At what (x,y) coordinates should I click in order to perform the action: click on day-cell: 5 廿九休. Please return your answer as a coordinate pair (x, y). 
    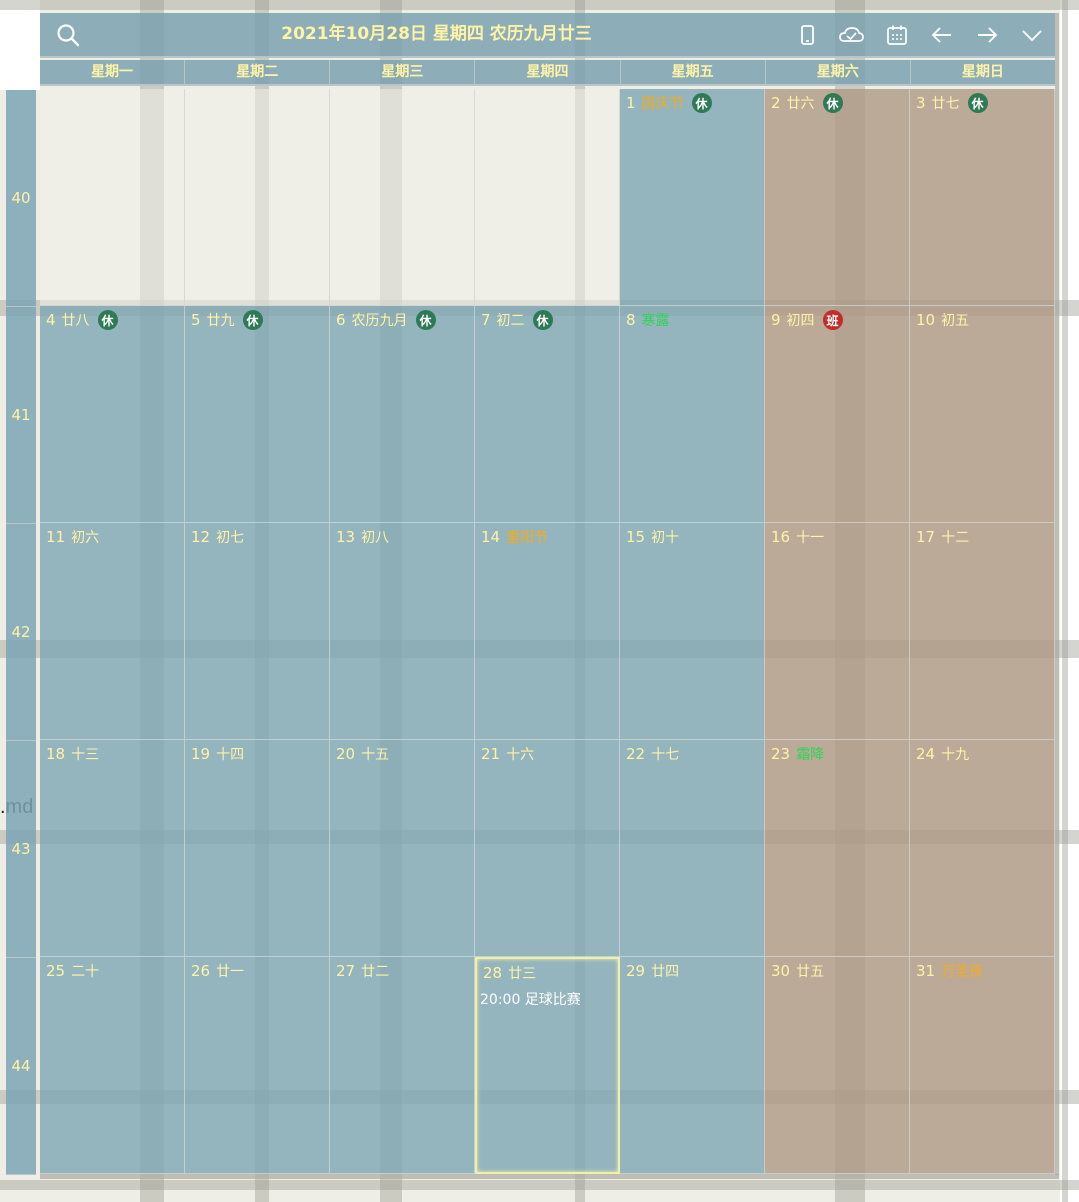
    Looking at the image, I should click on (257, 414).